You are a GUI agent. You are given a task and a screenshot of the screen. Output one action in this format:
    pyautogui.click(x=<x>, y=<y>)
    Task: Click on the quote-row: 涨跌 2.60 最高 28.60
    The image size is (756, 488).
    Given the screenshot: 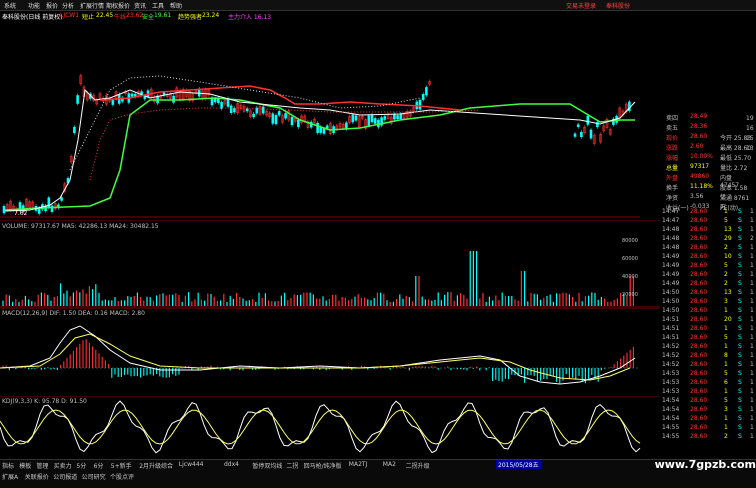 What is the action you would take?
    pyautogui.click(x=697, y=147)
    